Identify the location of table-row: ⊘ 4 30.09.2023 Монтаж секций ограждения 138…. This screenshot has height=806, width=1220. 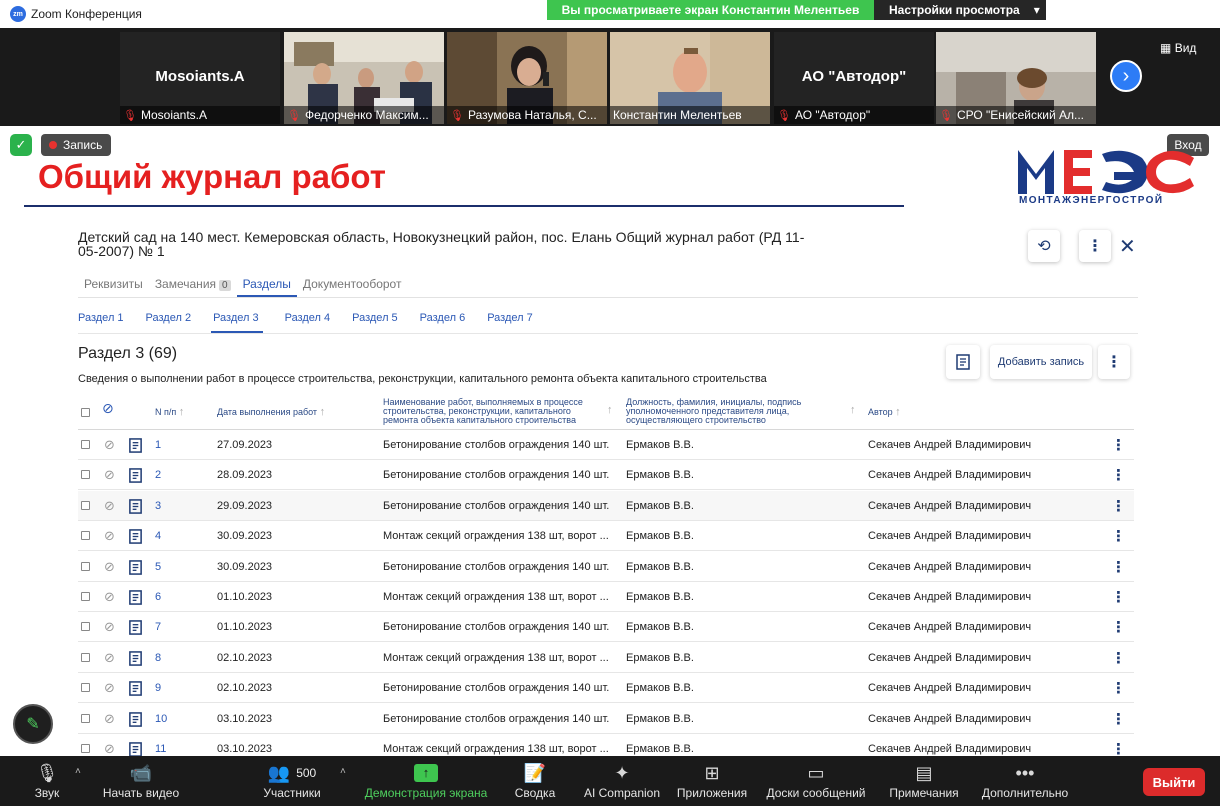
(606, 536).